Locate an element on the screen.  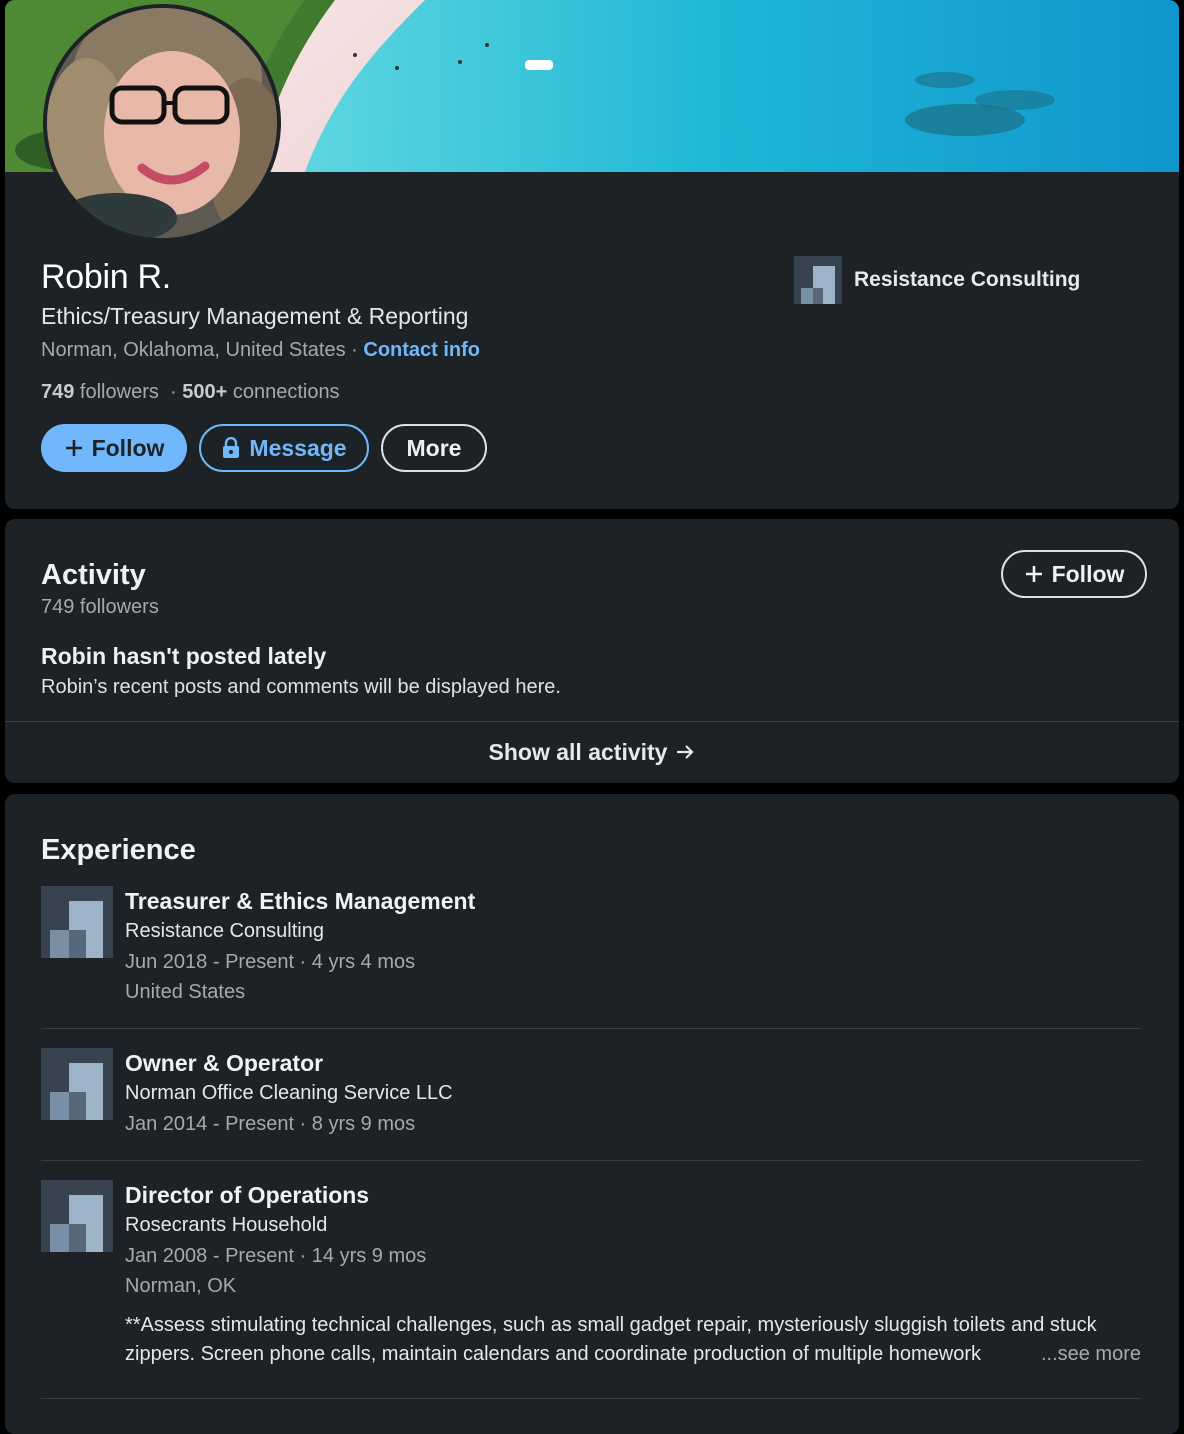
experience-company: Resistance Consulting is located at coordinates (224, 931).